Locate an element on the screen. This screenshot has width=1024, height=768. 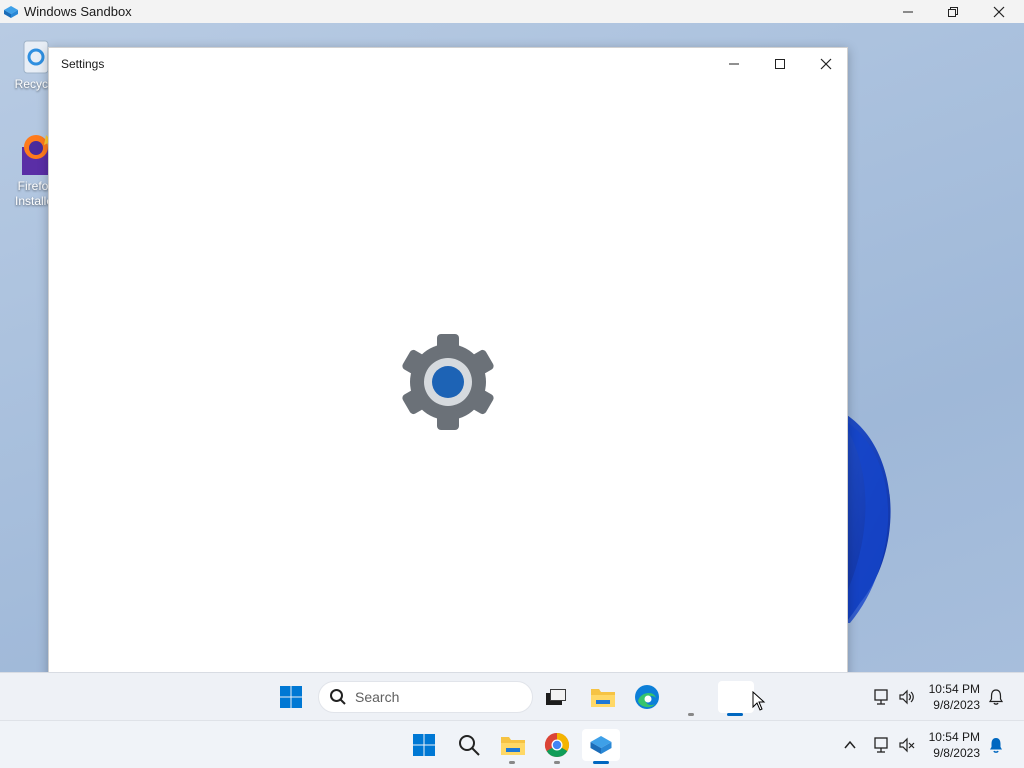
edge-icon is located at coordinates (647, 697).